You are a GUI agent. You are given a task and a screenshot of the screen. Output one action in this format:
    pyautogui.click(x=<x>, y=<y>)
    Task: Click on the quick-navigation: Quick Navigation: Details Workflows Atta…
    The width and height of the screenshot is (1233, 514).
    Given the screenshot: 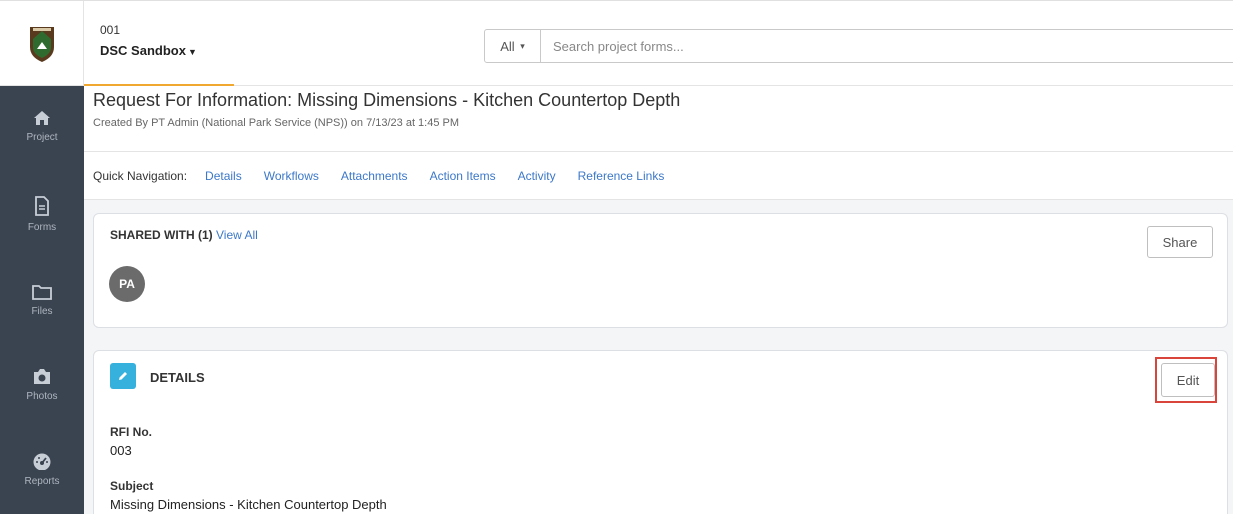 What is the action you would take?
    pyautogui.click(x=658, y=176)
    